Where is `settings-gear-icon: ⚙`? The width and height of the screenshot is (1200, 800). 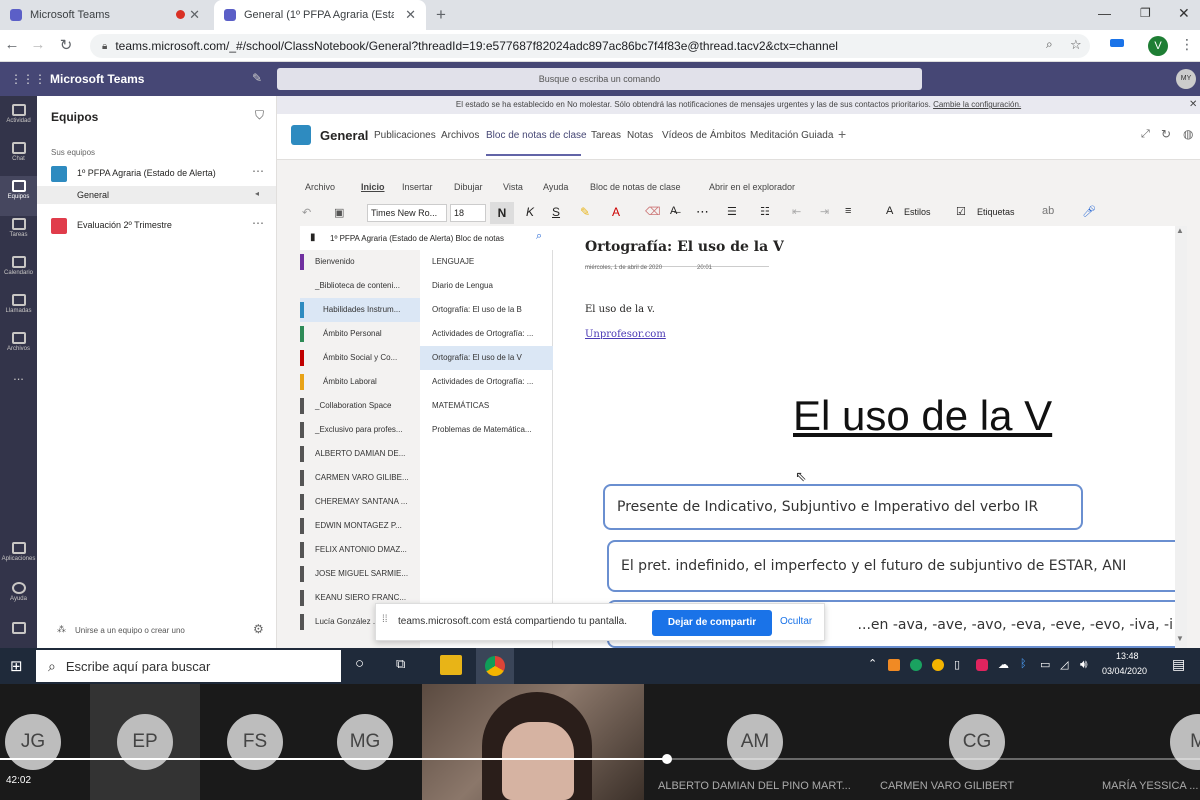
settings-gear-icon: ⚙ is located at coordinates (258, 629).